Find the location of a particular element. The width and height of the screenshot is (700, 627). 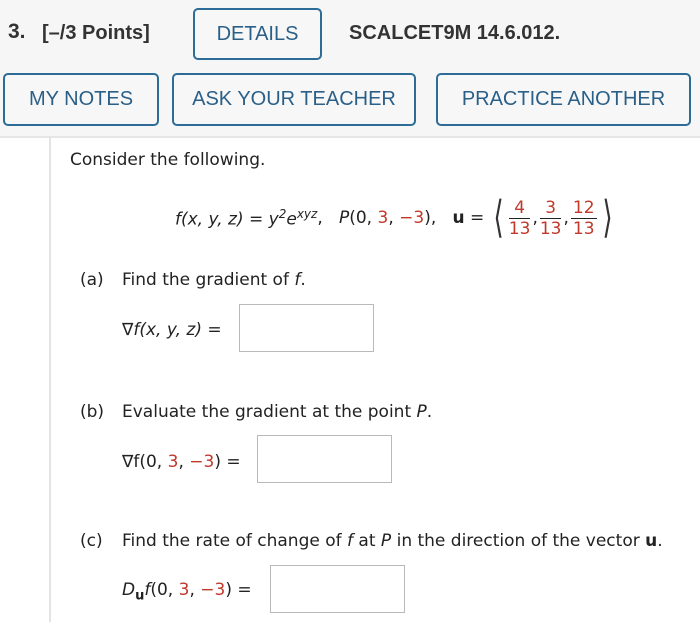

vector-component-3: 12 13 is located at coordinates (583, 218).